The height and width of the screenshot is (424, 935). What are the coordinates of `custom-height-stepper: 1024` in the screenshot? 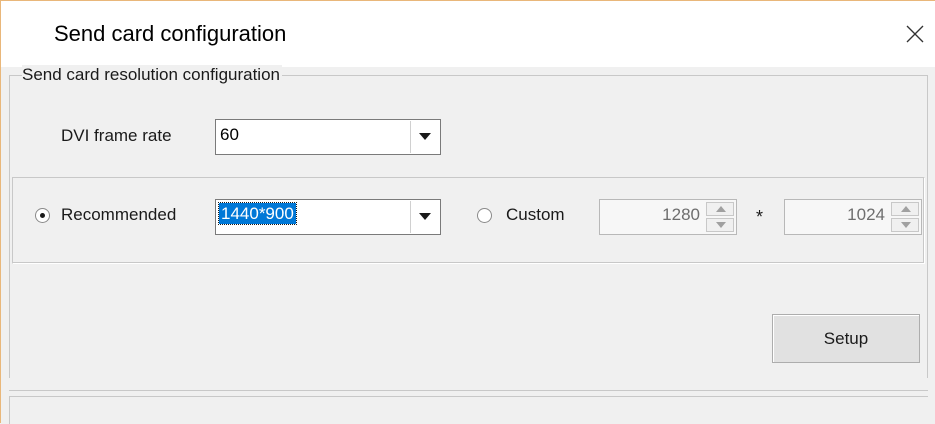 It's located at (853, 217).